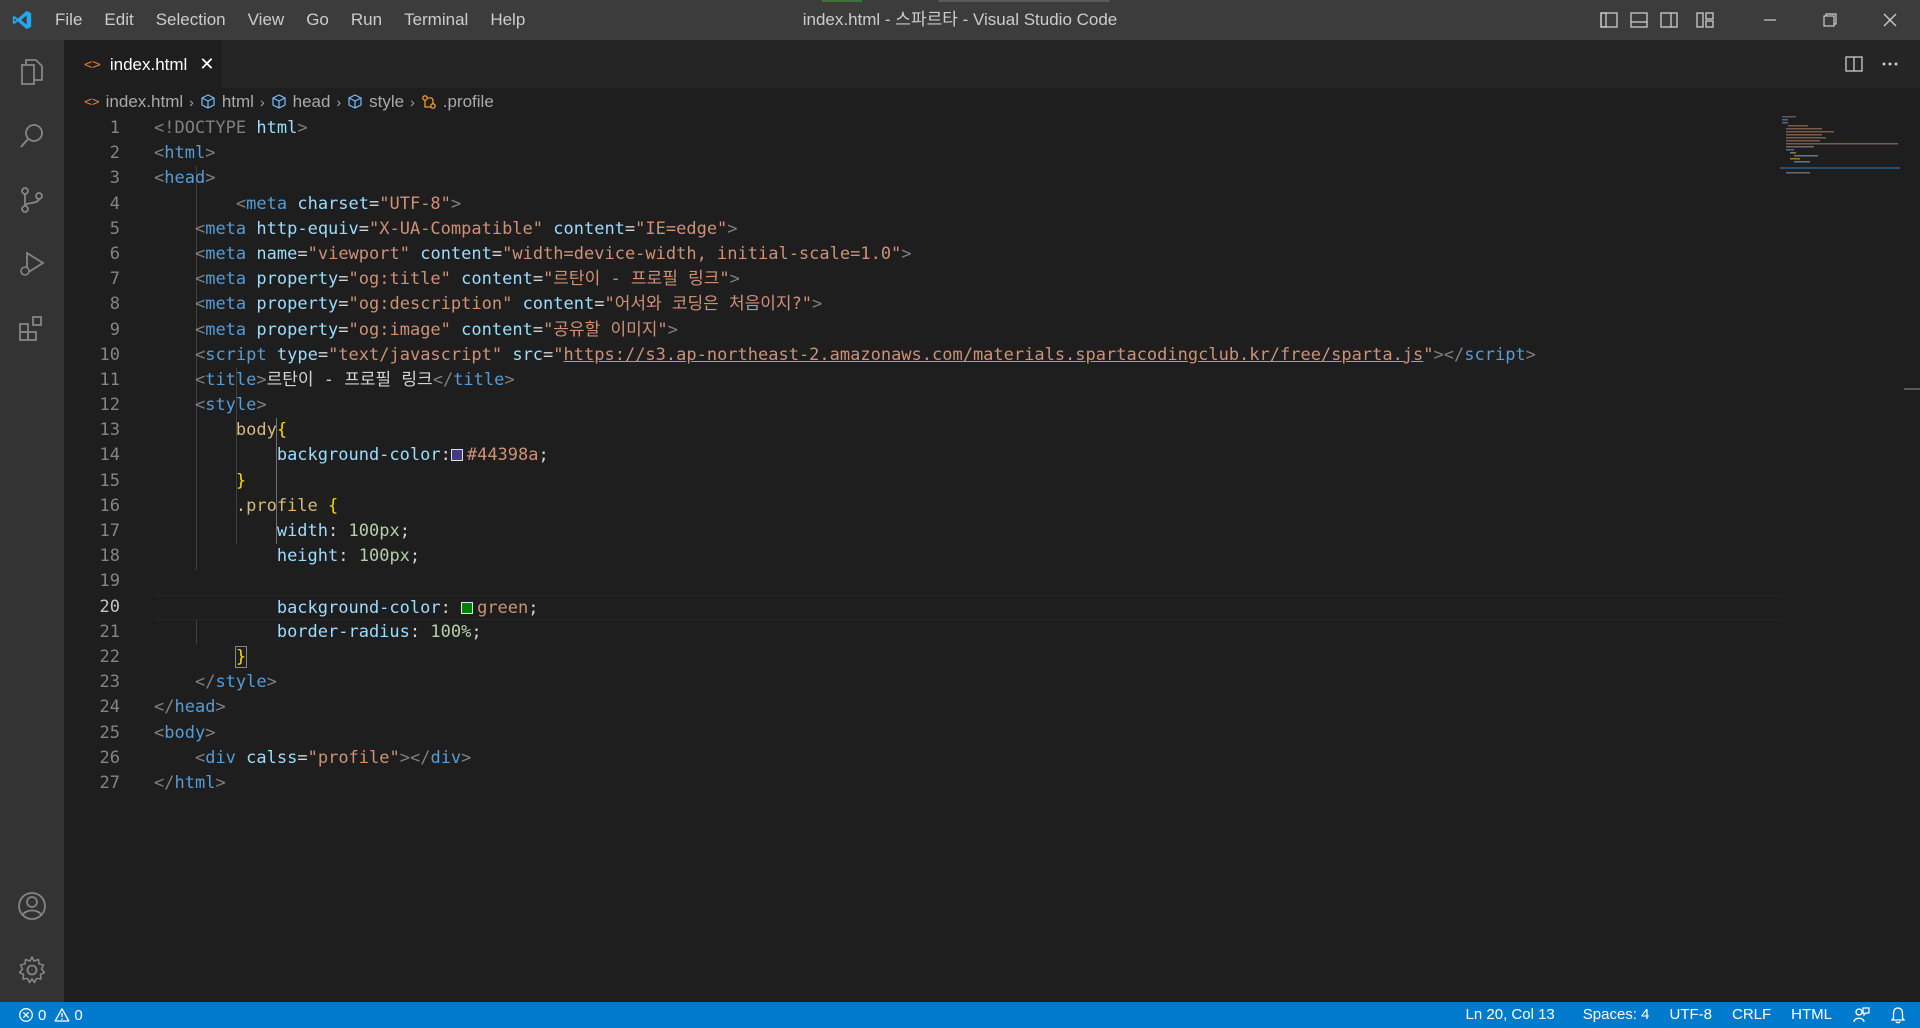  What do you see at coordinates (333, 757) in the screenshot?
I see `code-line: <div calss="profile"></div>` at bounding box center [333, 757].